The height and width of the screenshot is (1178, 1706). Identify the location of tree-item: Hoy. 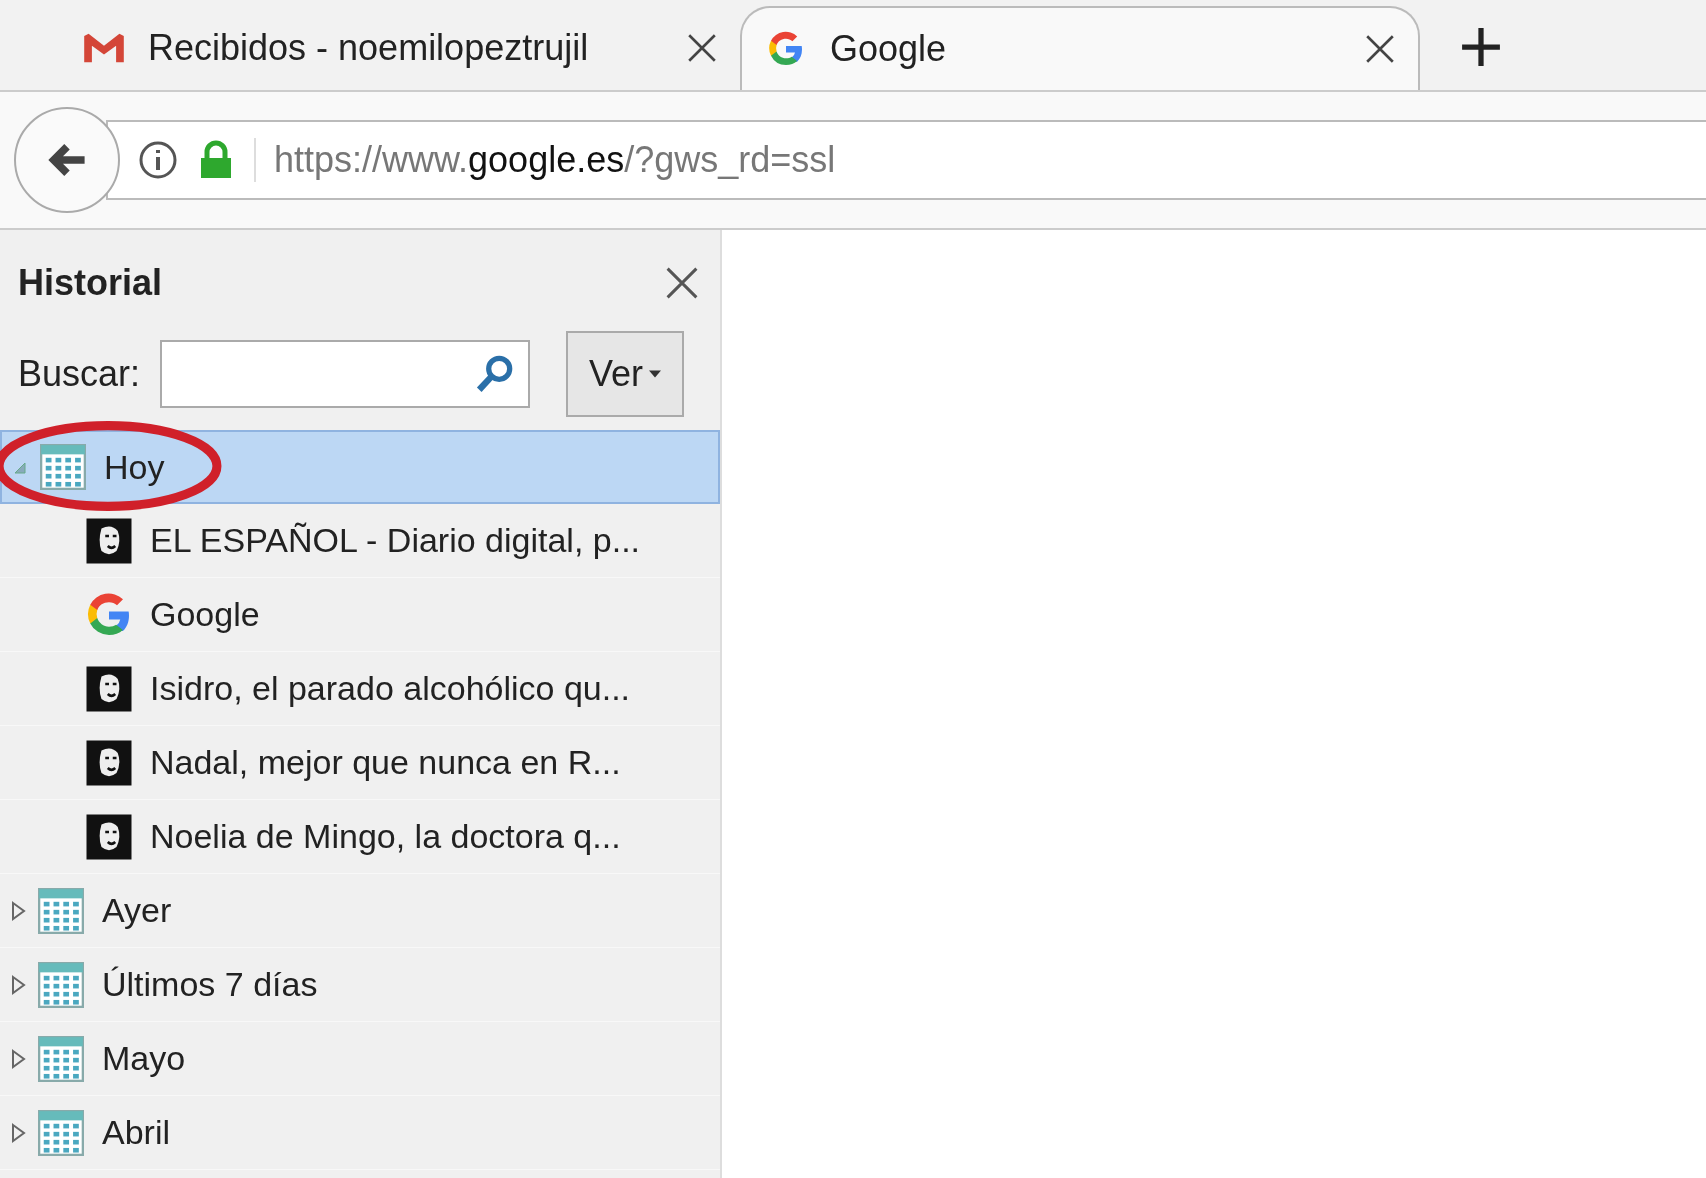
(360, 467).